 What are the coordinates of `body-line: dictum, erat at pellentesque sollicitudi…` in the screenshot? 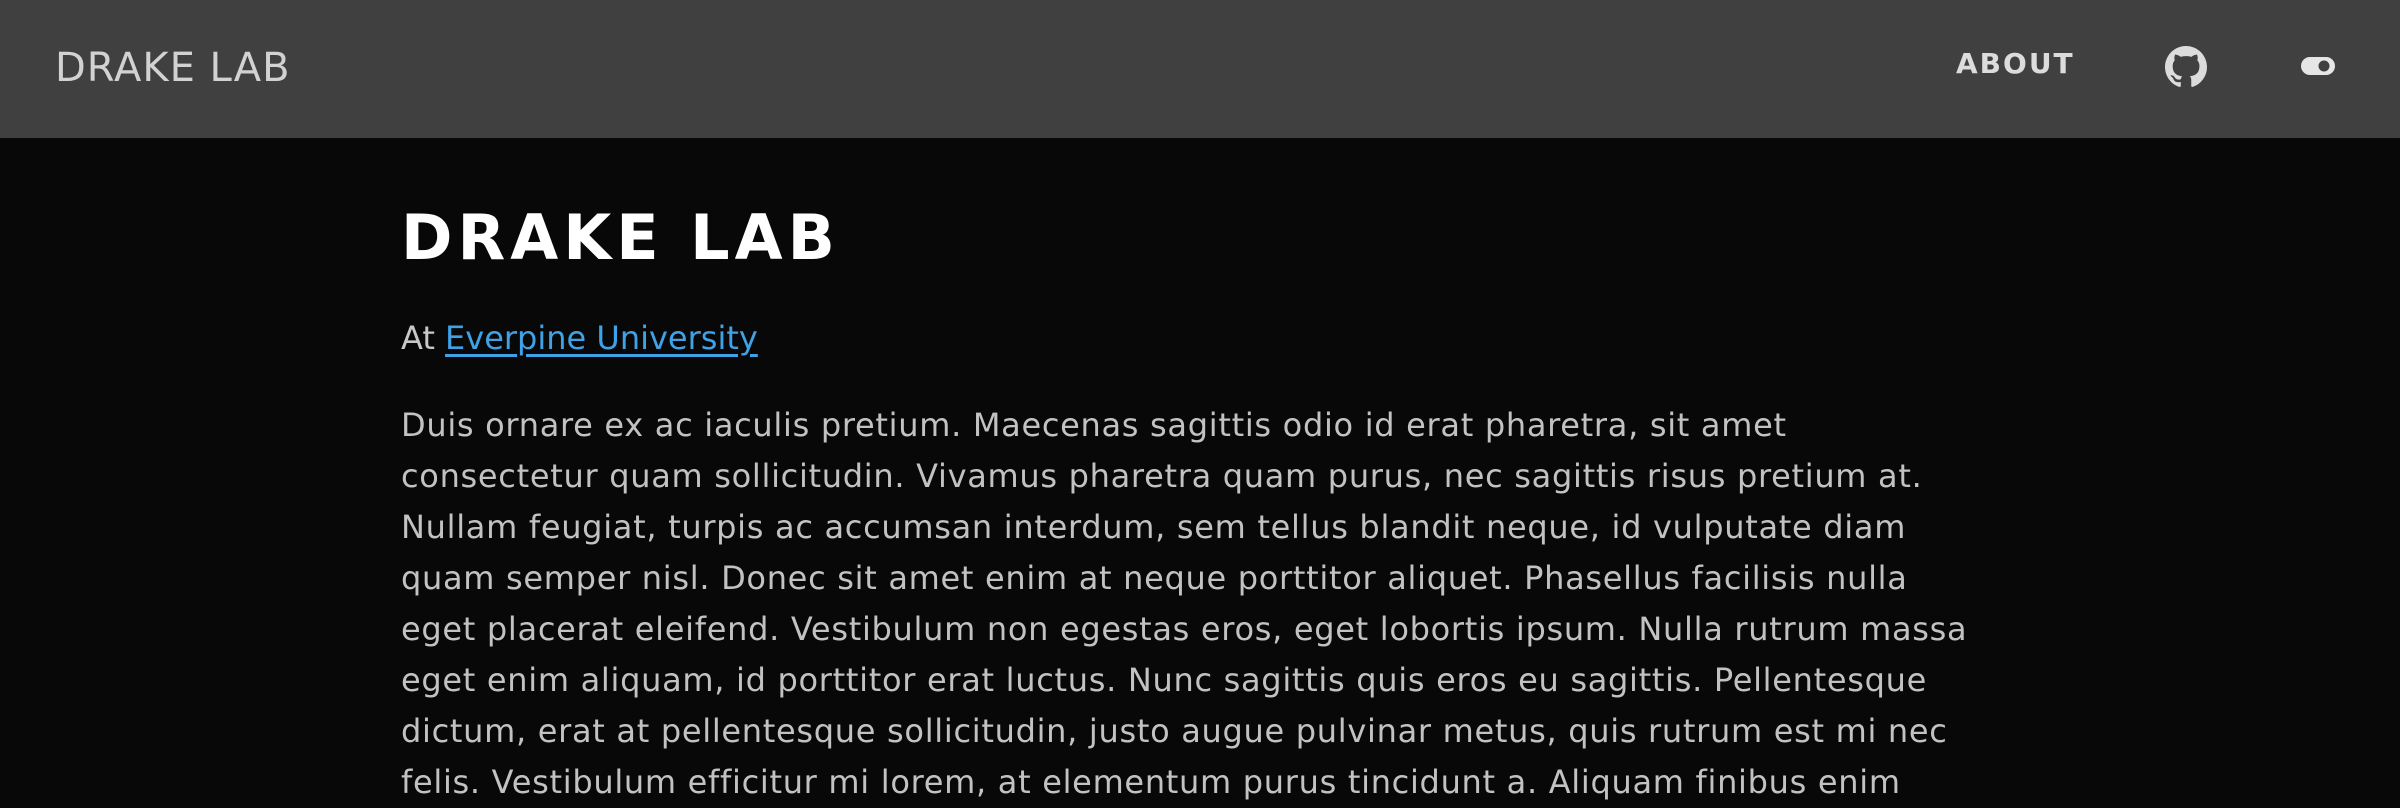 It's located at (1174, 731).